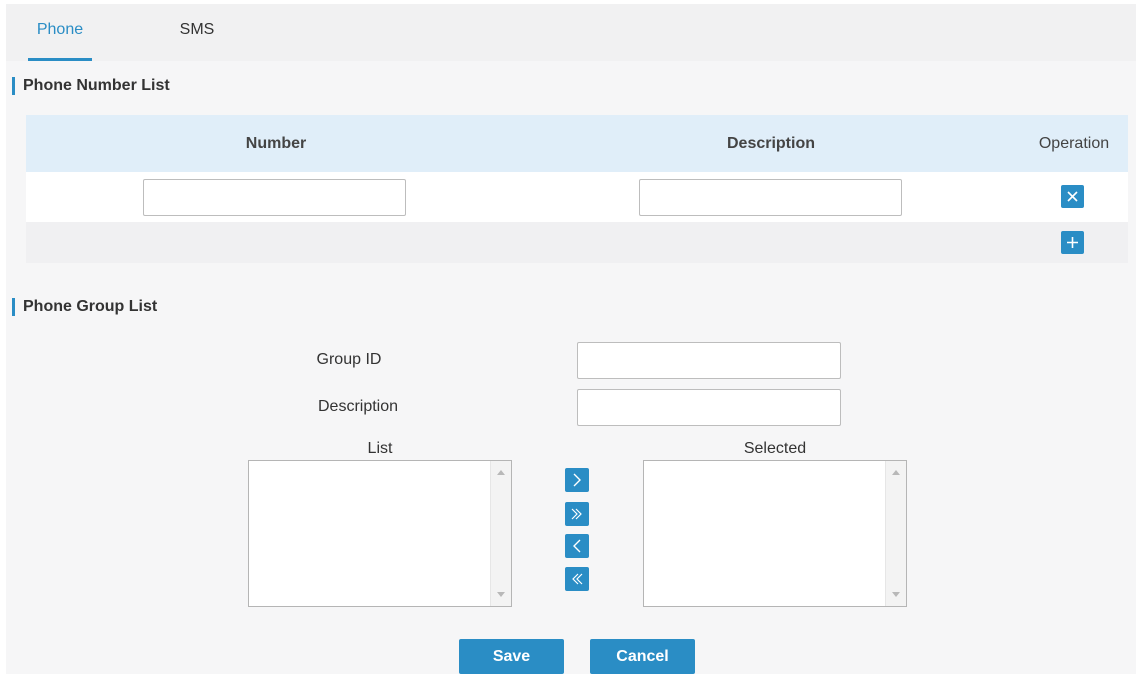 This screenshot has height=674, width=1136. What do you see at coordinates (274, 197) in the screenshot?
I see `phone-number-input` at bounding box center [274, 197].